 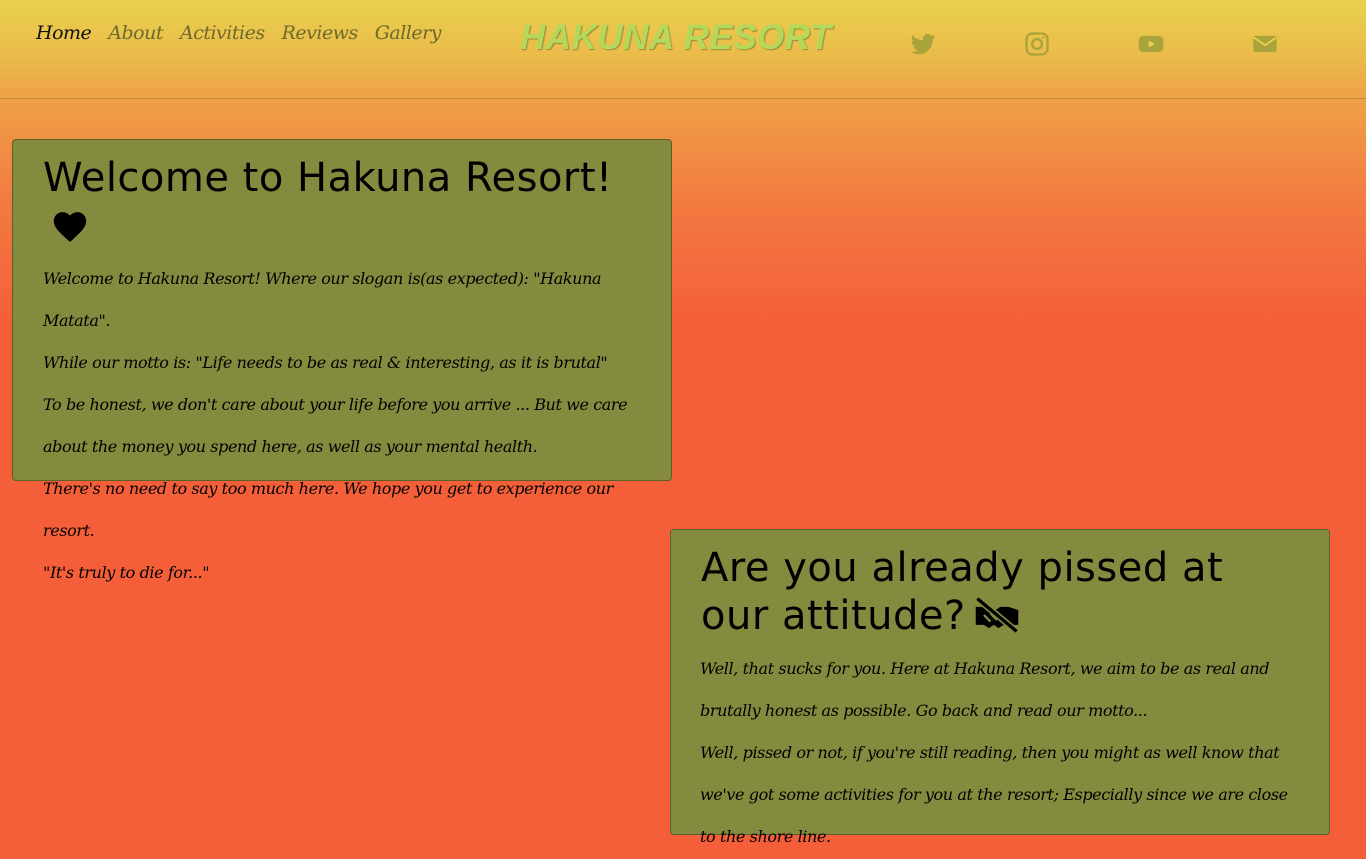 What do you see at coordinates (1151, 44) in the screenshot?
I see `youtube-icon` at bounding box center [1151, 44].